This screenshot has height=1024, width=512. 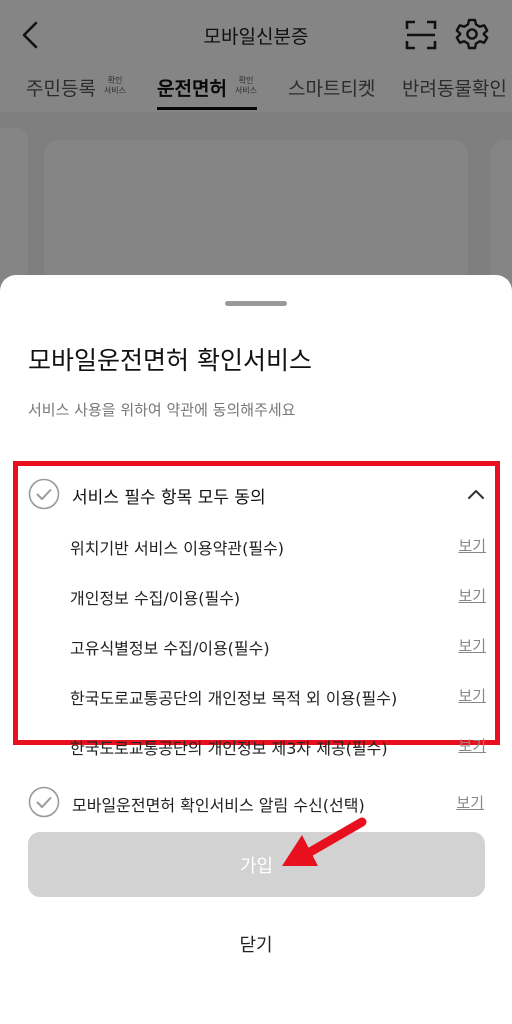 I want to click on sheet-title: 모바일운전면허 확인서비스, so click(x=170, y=360).